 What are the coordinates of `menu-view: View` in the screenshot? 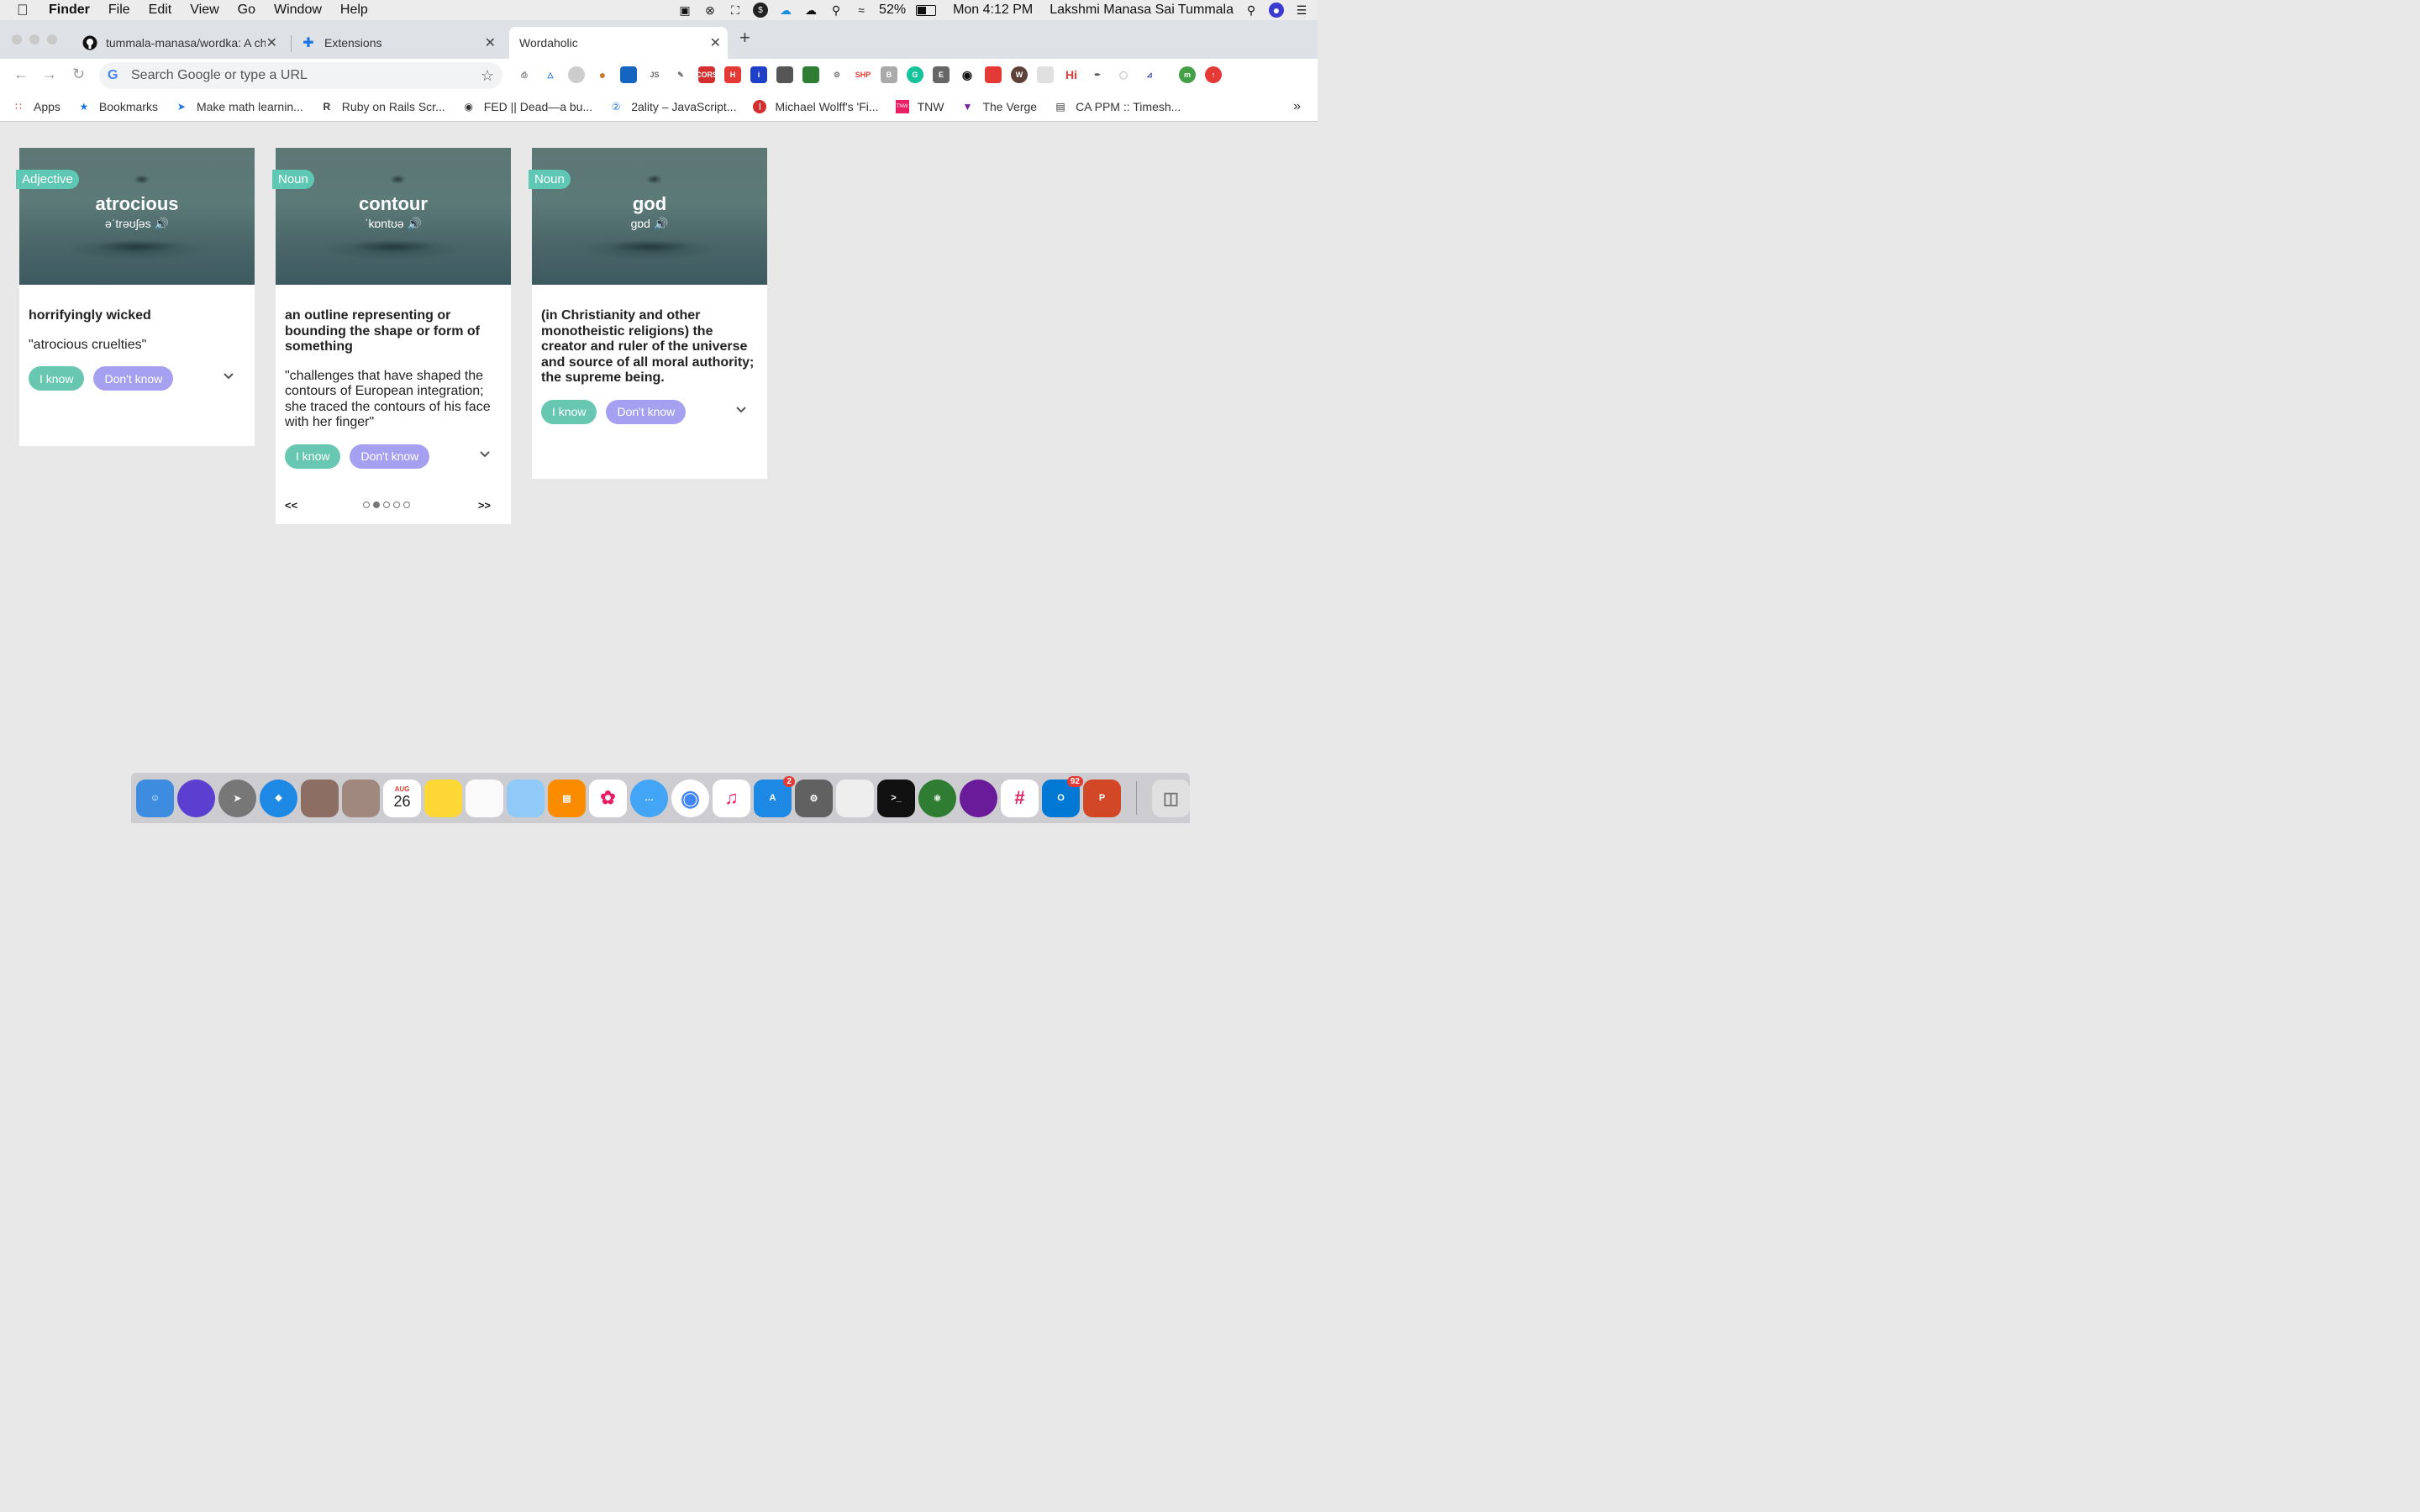 It's located at (204, 10).